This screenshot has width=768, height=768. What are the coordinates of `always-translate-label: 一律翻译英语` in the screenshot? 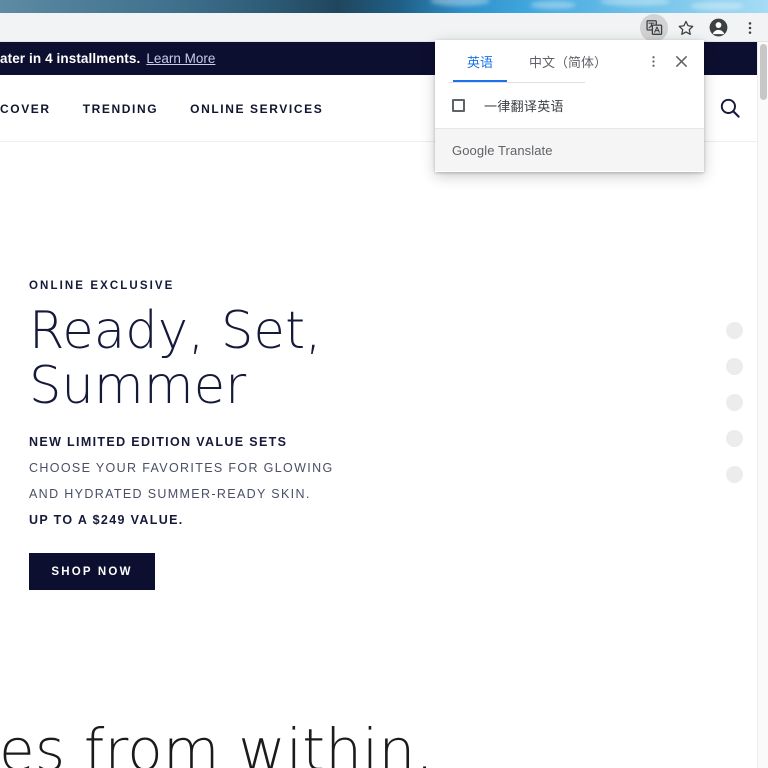 It's located at (524, 105).